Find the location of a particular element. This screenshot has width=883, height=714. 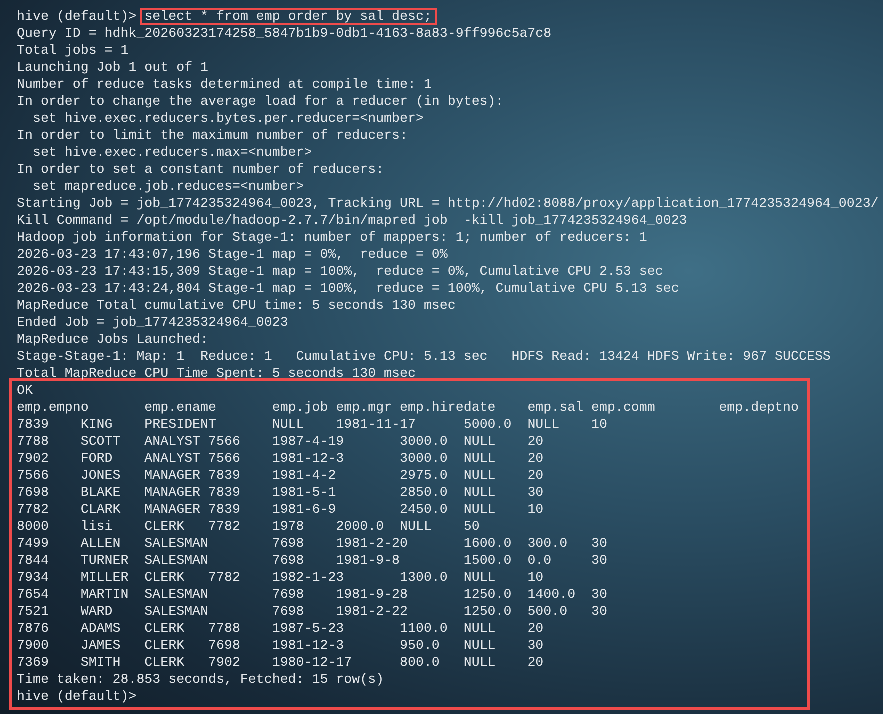

log-line: MapReduce Jobs Launched: is located at coordinates (113, 339).